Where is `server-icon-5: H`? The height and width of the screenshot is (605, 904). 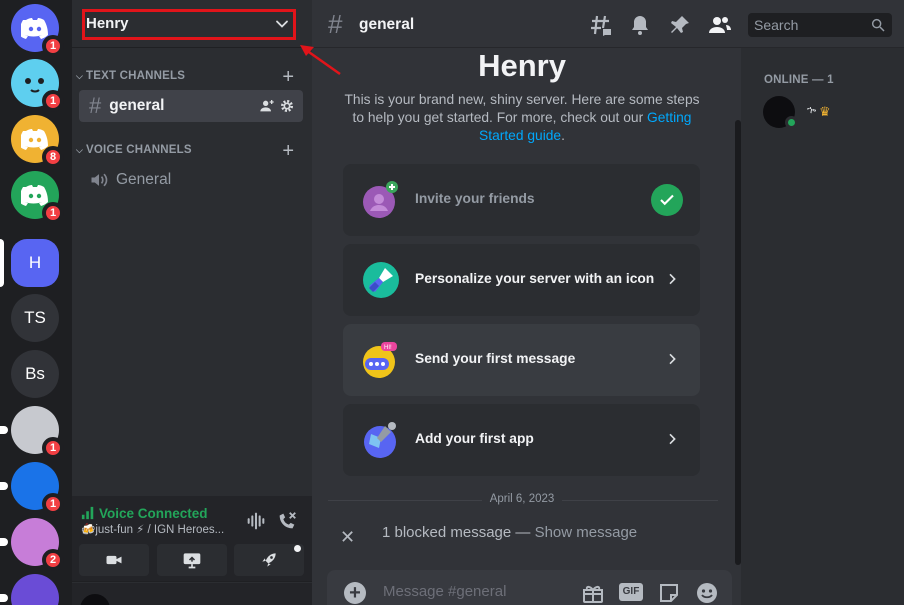 server-icon-5: H is located at coordinates (35, 263).